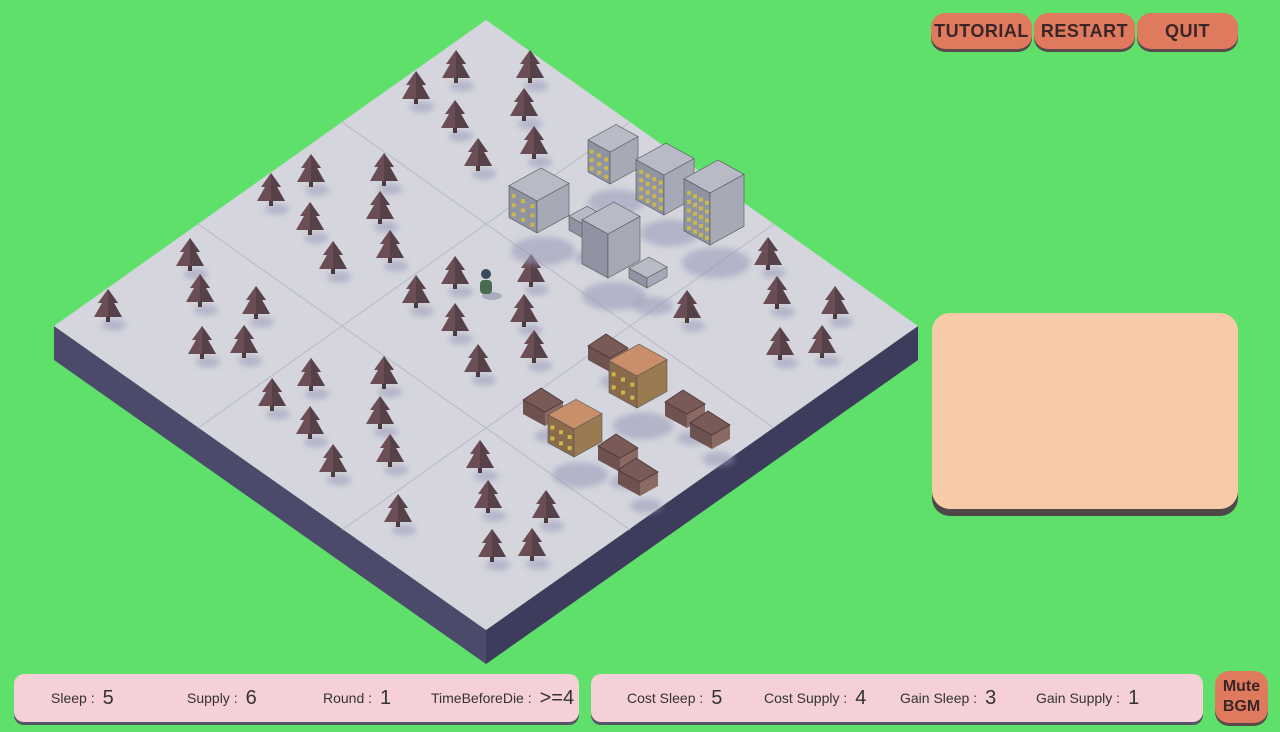  What do you see at coordinates (212, 698) in the screenshot?
I see `supply-label: Supply :` at bounding box center [212, 698].